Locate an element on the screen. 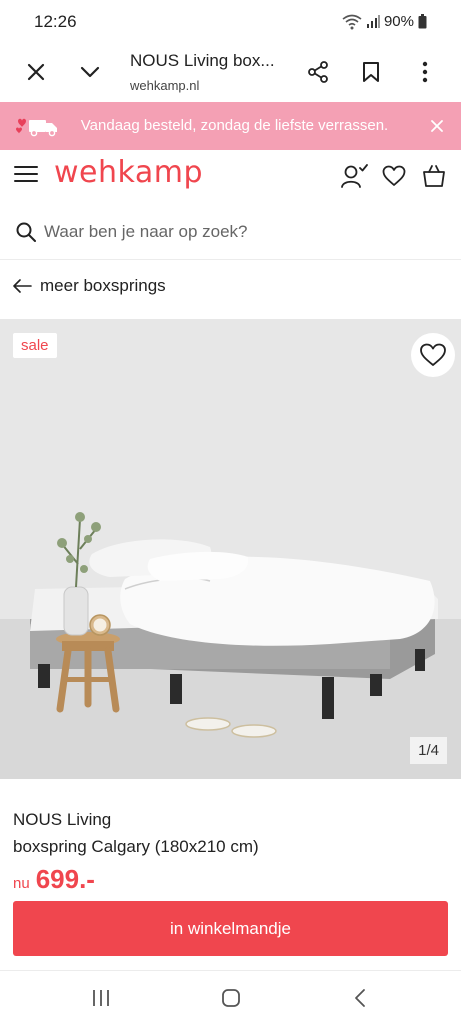  price-prefix: nu is located at coordinates (21, 883).